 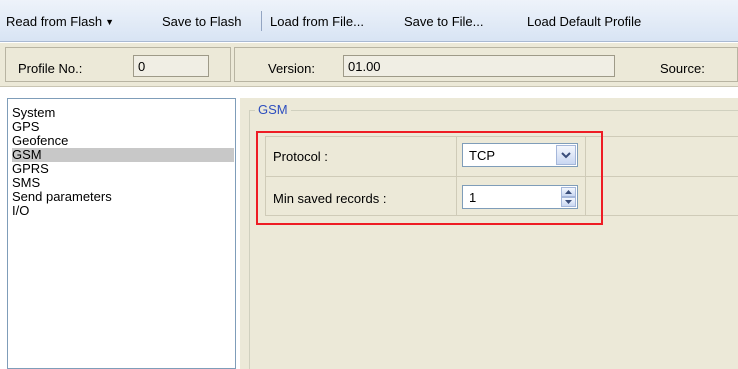 I want to click on stepper-buttons, so click(x=568, y=197).